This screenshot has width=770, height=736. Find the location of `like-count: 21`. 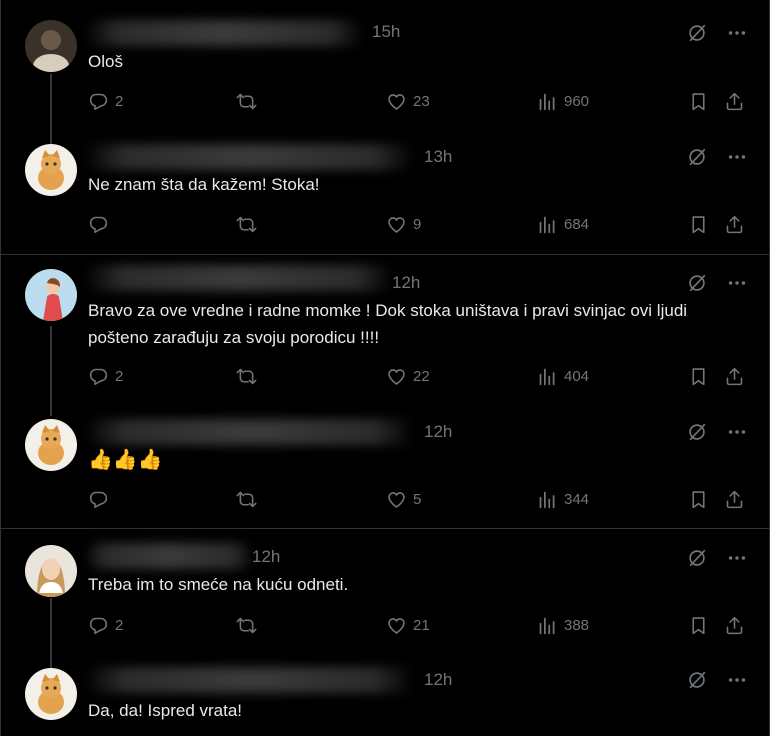

like-count: 21 is located at coordinates (421, 625).